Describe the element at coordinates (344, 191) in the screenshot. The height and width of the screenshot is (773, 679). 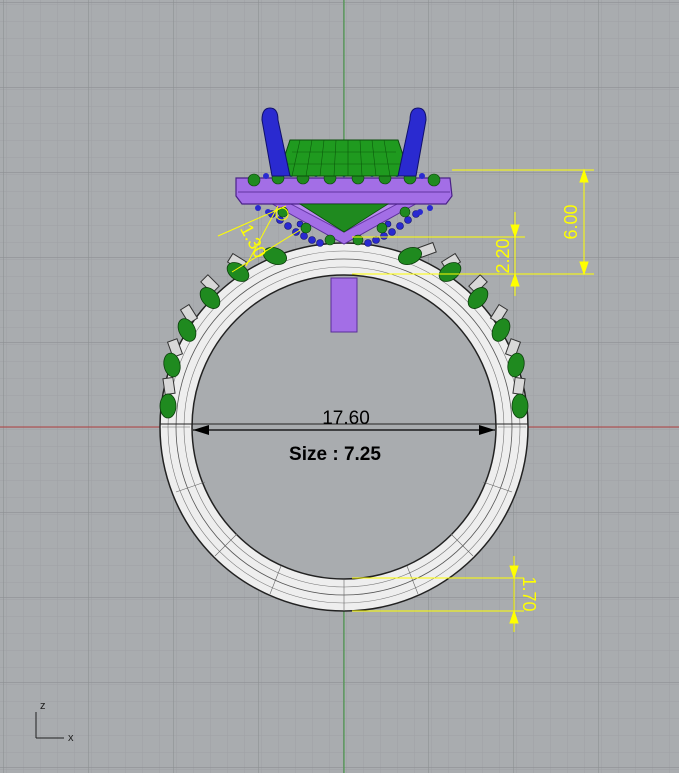
I see `halo-frame` at that location.